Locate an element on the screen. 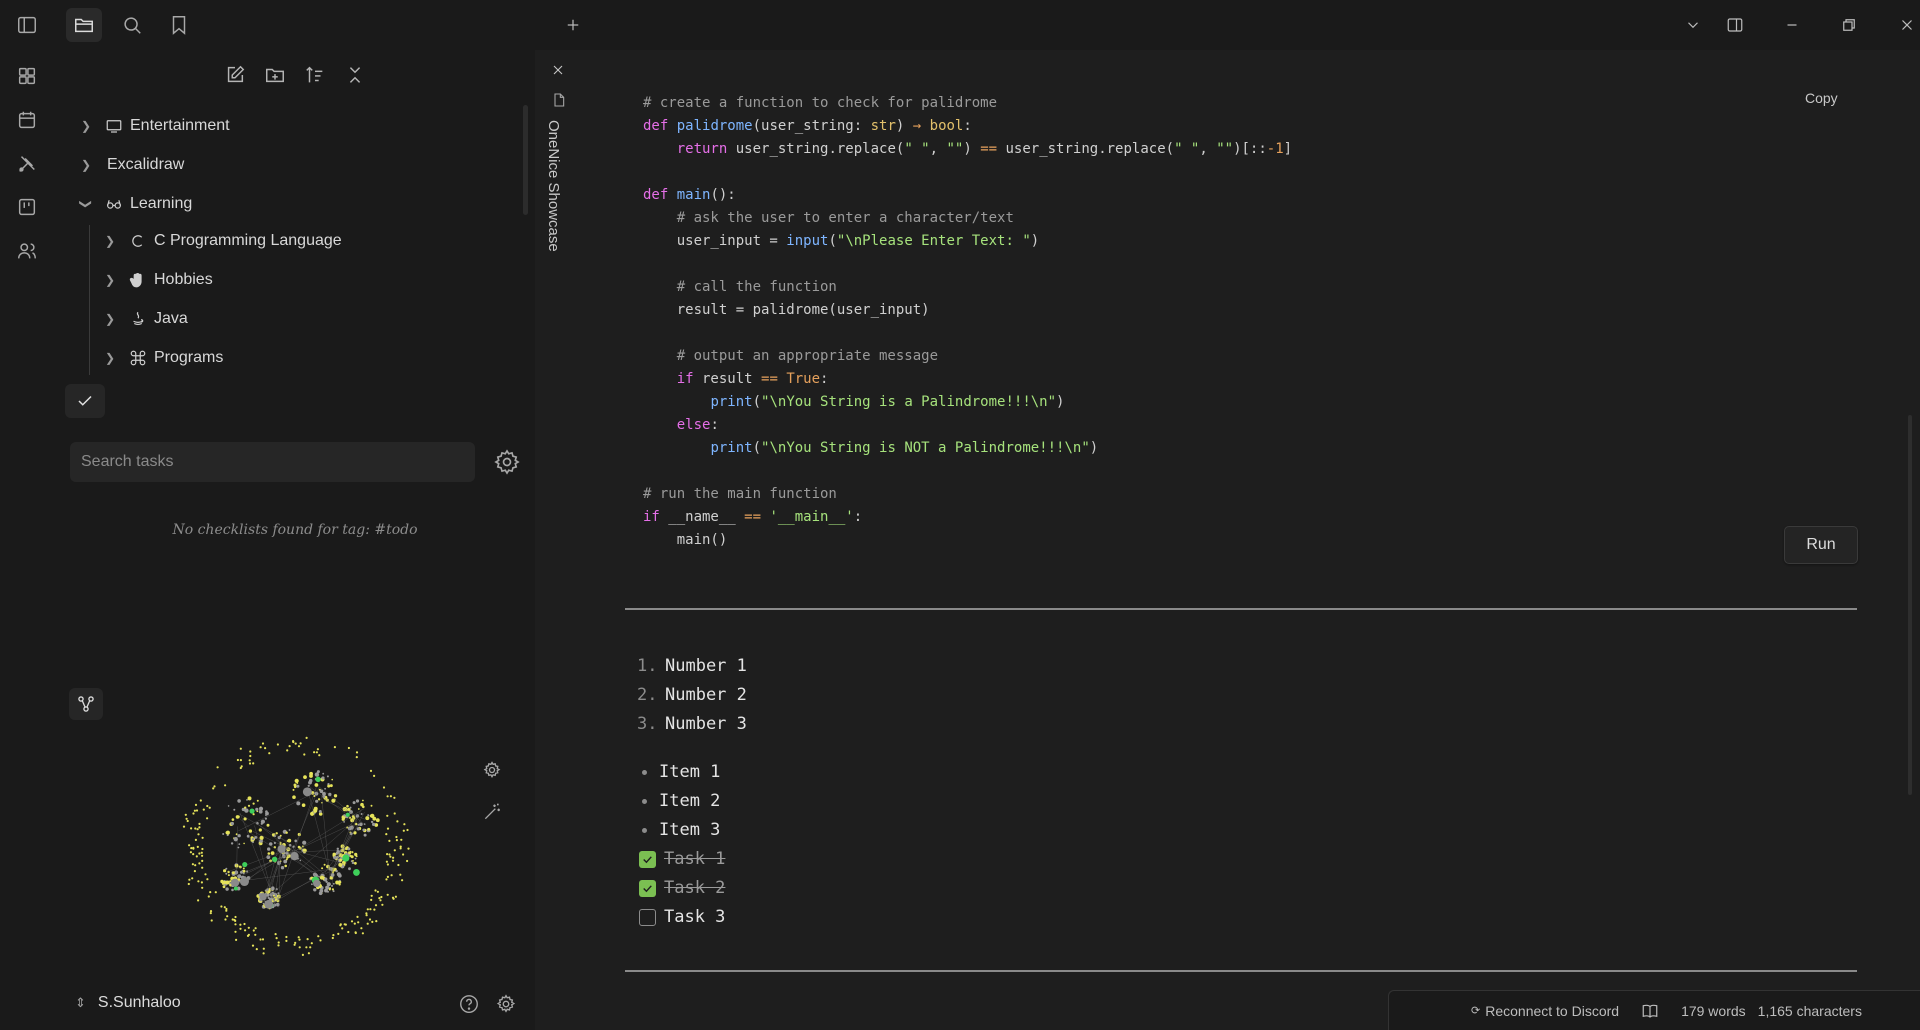 Image resolution: width=1920 pixels, height=1030 pixels. ribbon is located at coordinates (27, 515).